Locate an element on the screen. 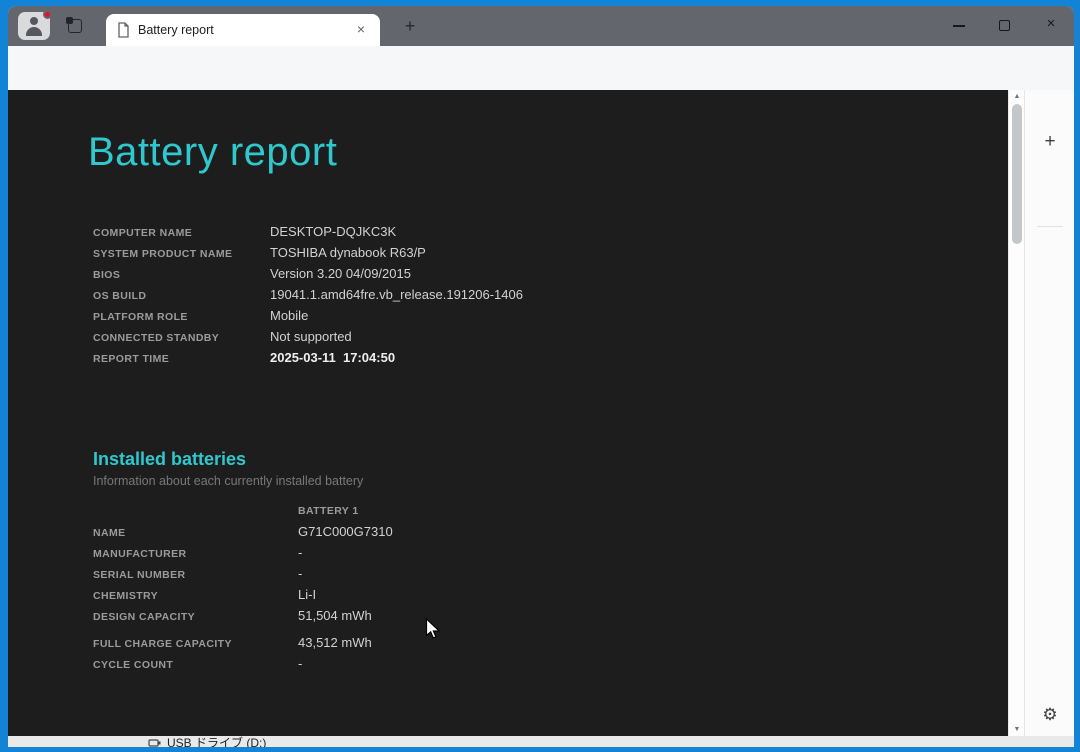 Image resolution: width=1080 pixels, height=752 pixels. battery-info-row: FULL CHARGE CAPACITY 43,512 mWh is located at coordinates (508, 645).